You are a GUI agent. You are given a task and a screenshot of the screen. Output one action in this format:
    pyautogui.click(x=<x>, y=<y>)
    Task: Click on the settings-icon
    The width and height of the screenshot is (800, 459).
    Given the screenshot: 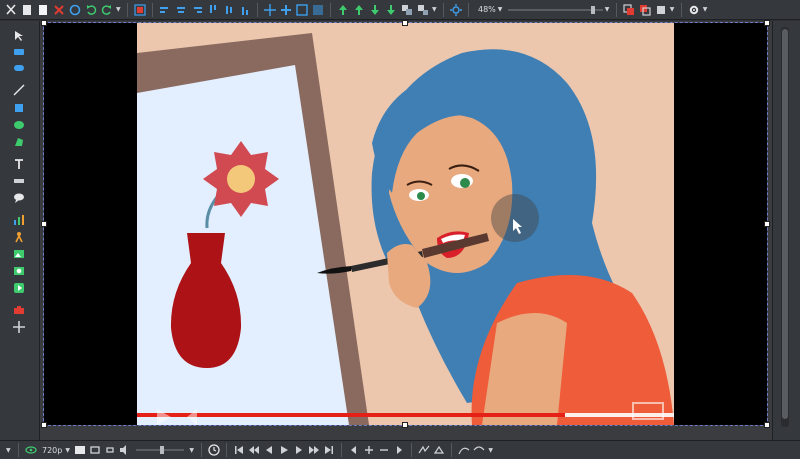 What is the action you would take?
    pyautogui.click(x=694, y=10)
    